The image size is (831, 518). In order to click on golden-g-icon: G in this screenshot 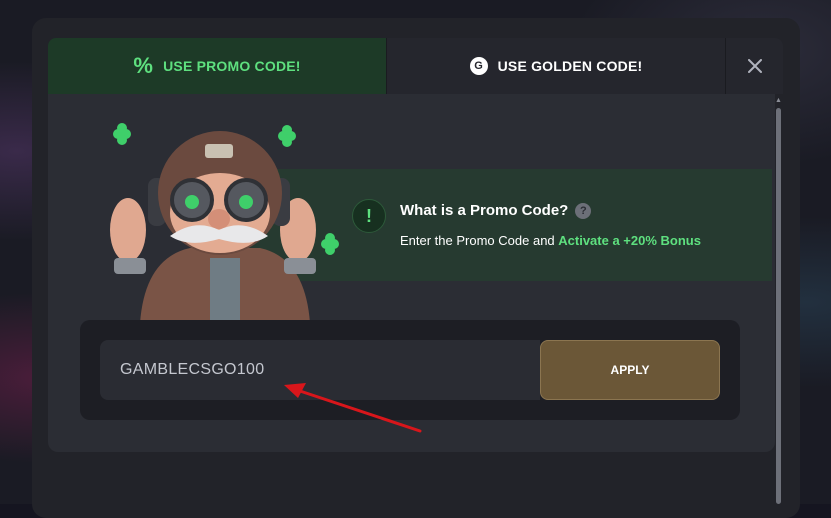, I will do `click(478, 66)`.